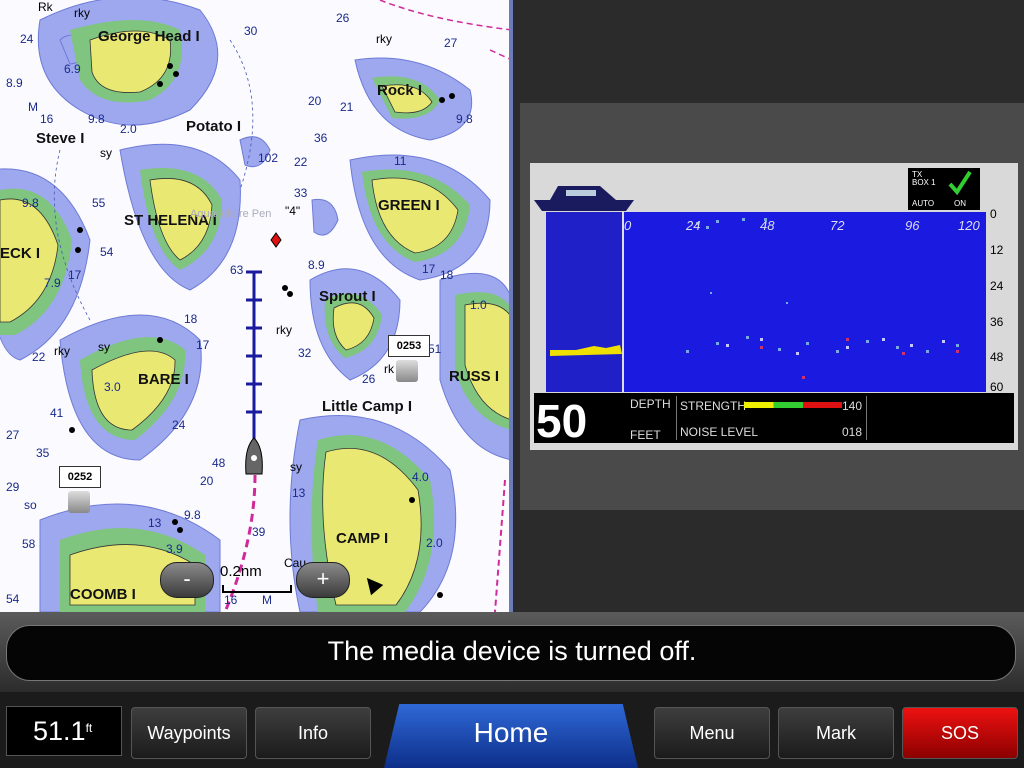 This screenshot has height=768, width=1024. Describe the element at coordinates (369, 379) in the screenshot. I see `depth-sounding: 26` at that location.